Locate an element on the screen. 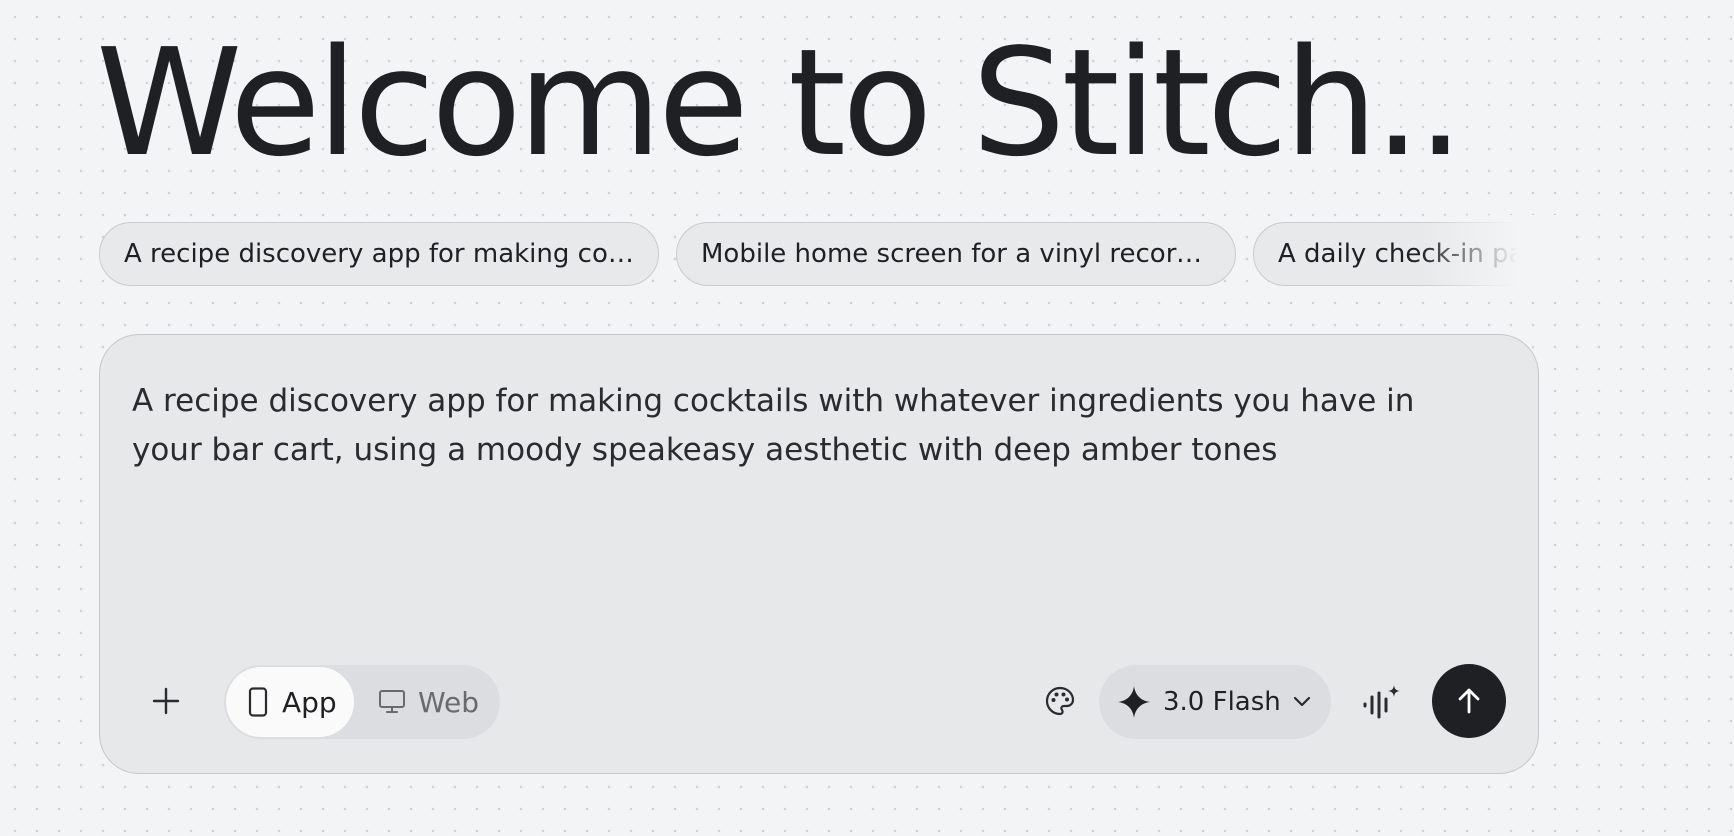  mode-web-button: Web is located at coordinates (434, 702).